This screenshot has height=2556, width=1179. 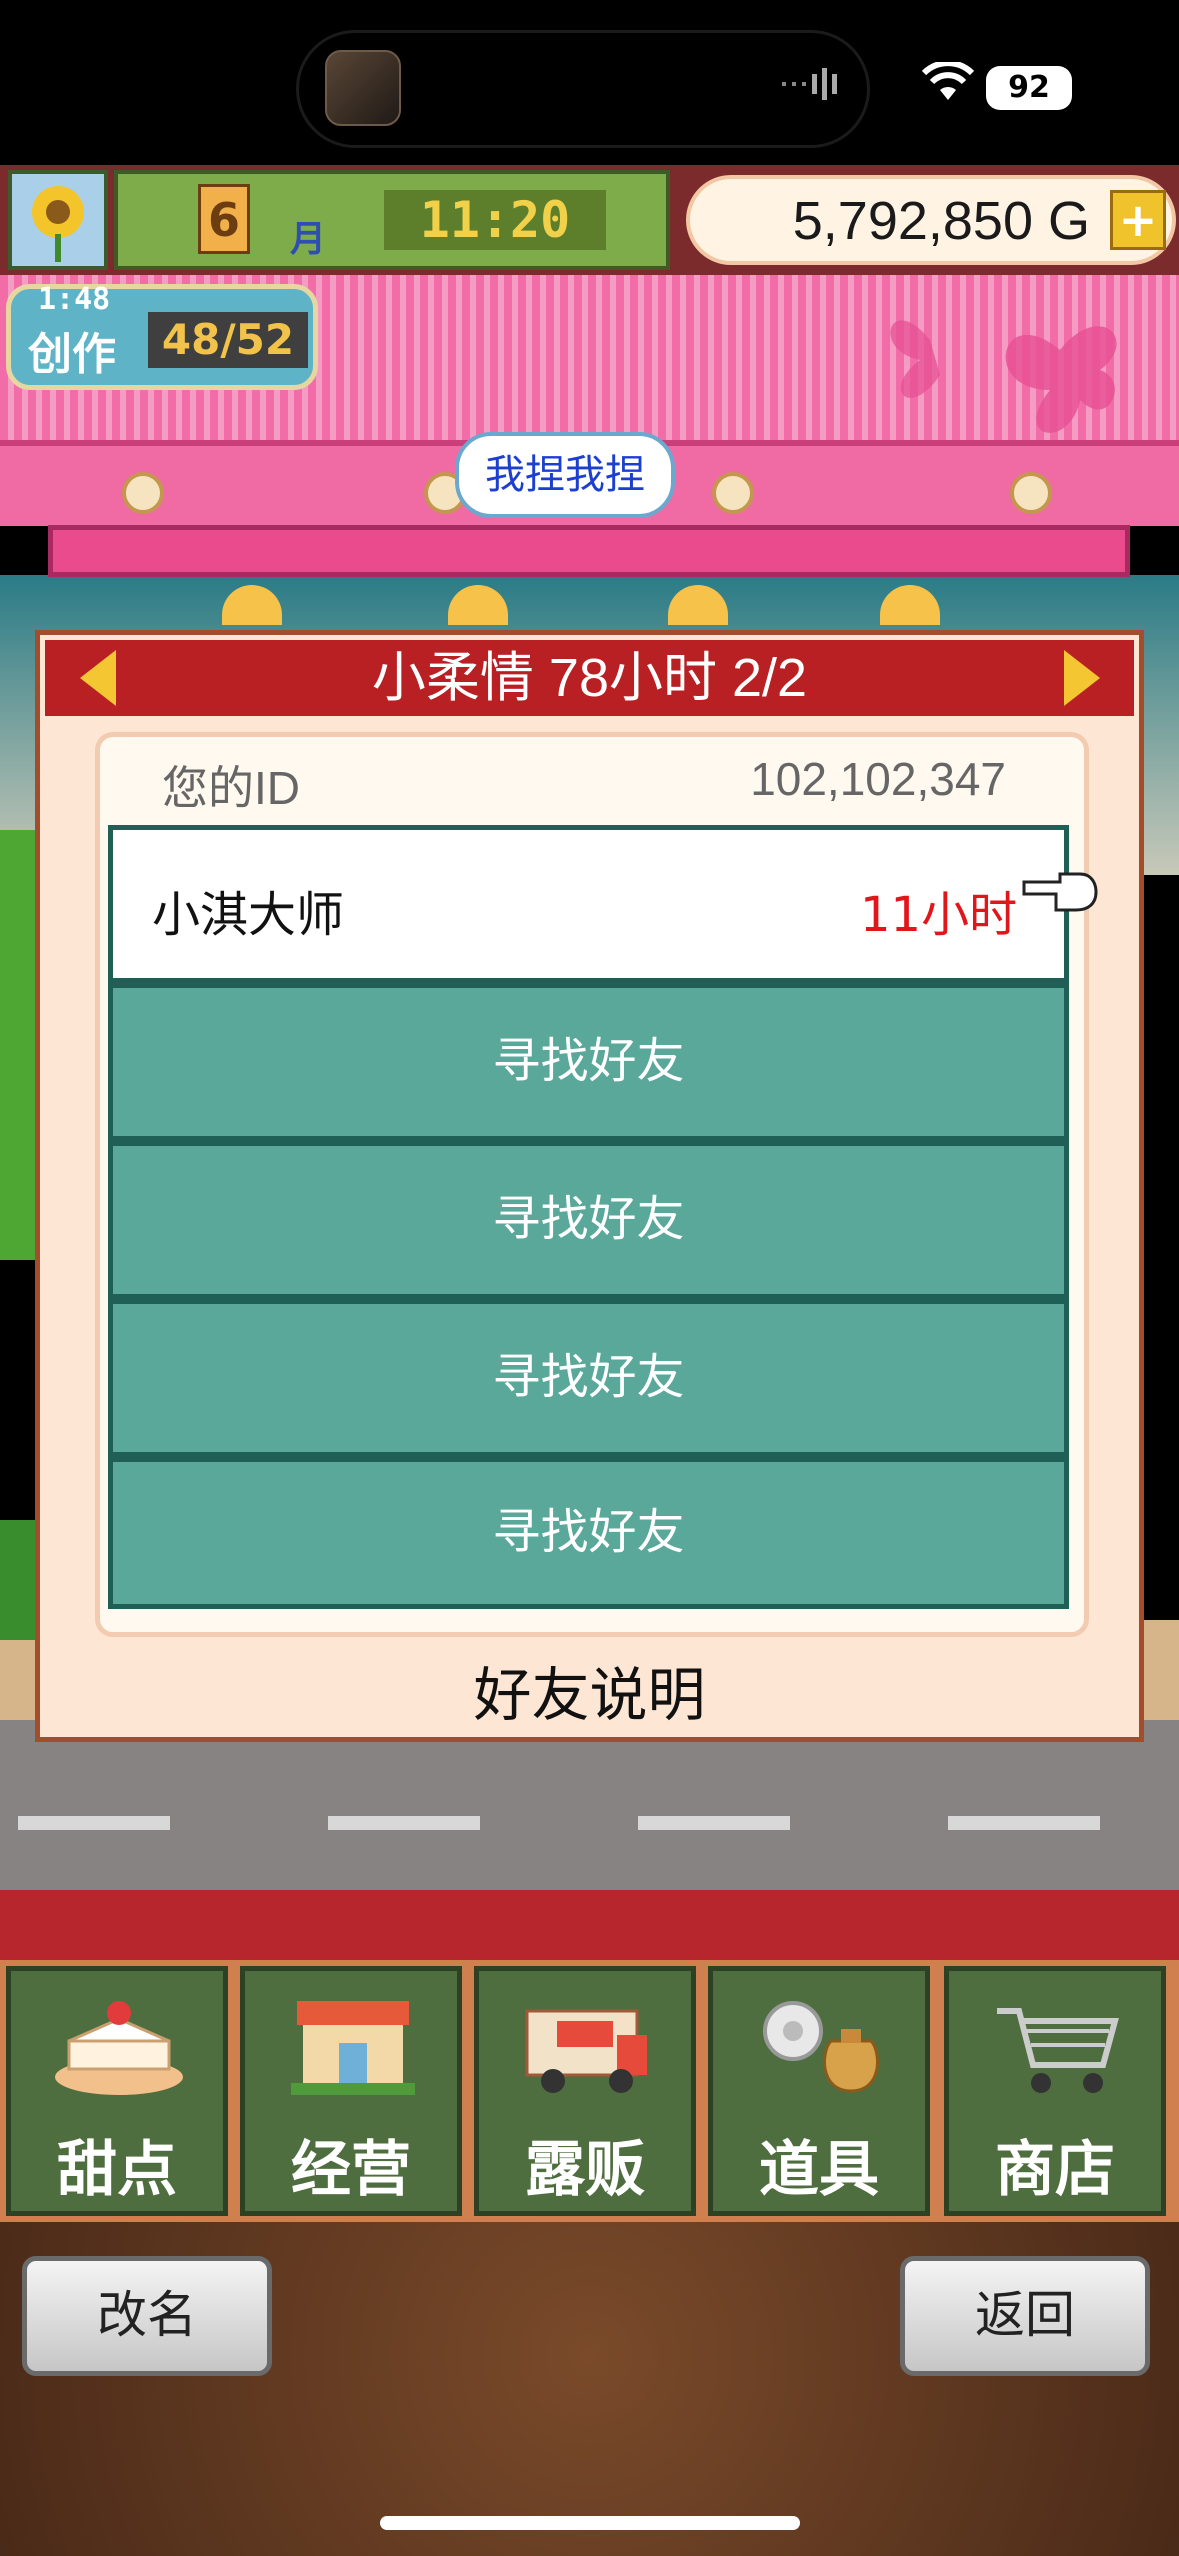 I want to click on status-time: 2:49, so click(x=163, y=83).